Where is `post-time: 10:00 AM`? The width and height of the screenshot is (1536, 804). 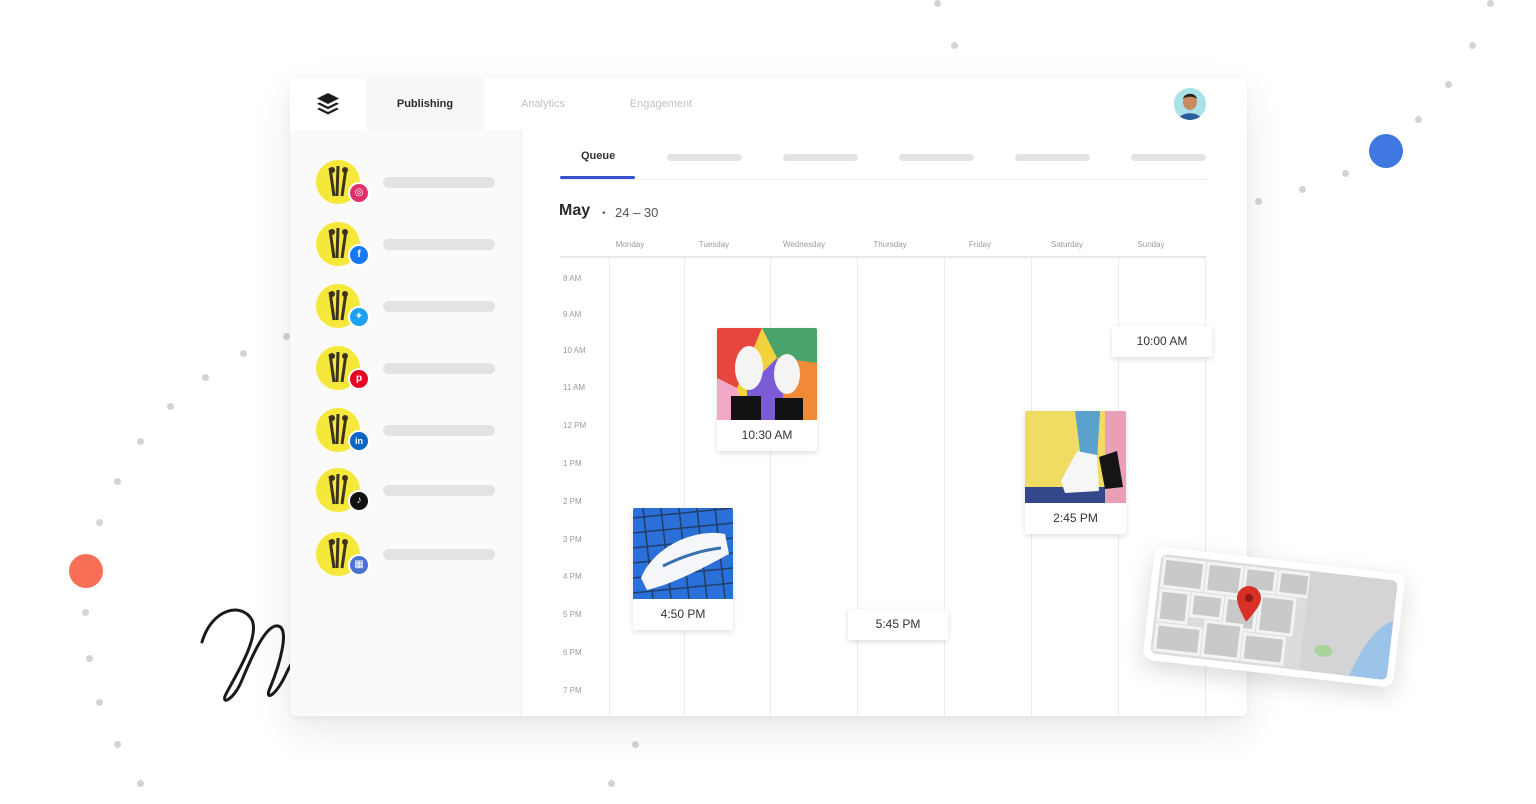 post-time: 10:00 AM is located at coordinates (1162, 341).